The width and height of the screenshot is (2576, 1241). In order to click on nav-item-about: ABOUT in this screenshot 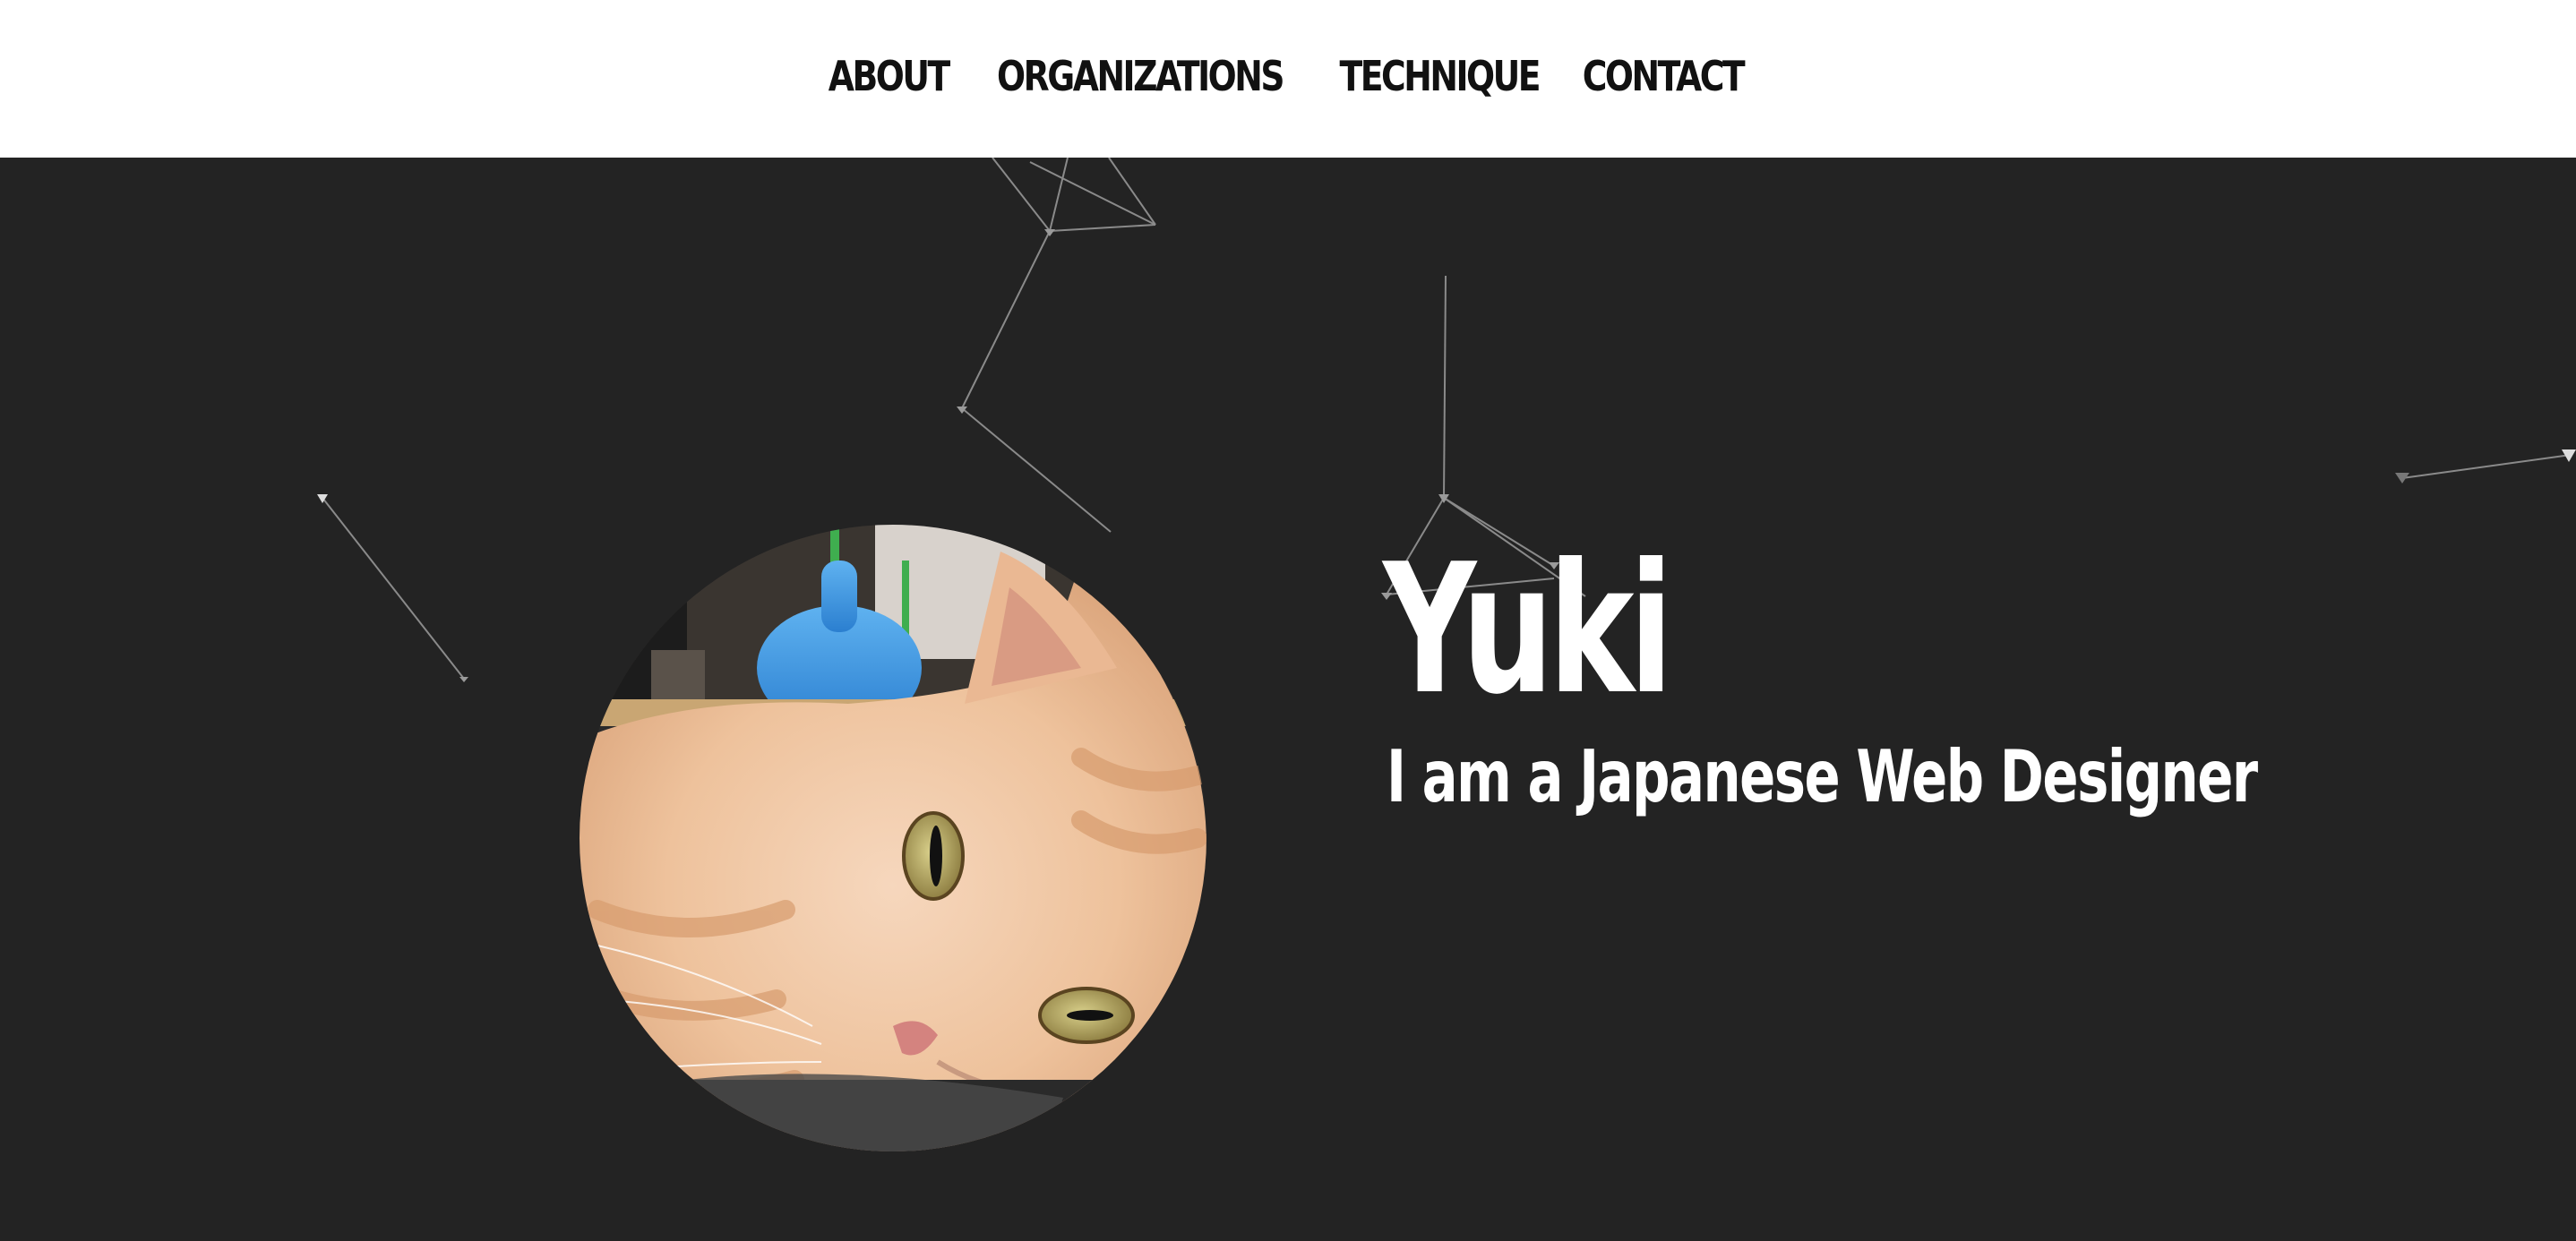, I will do `click(890, 76)`.